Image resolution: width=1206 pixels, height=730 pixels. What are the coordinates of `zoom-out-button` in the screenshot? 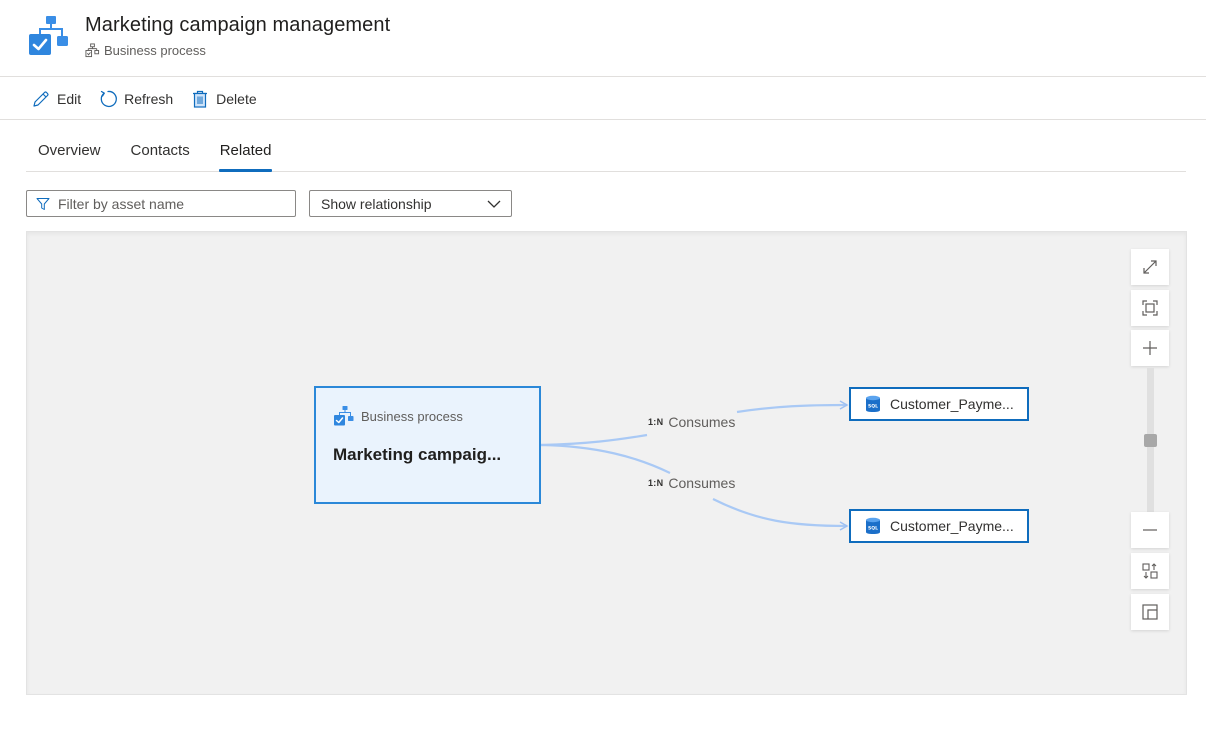 It's located at (1150, 530).